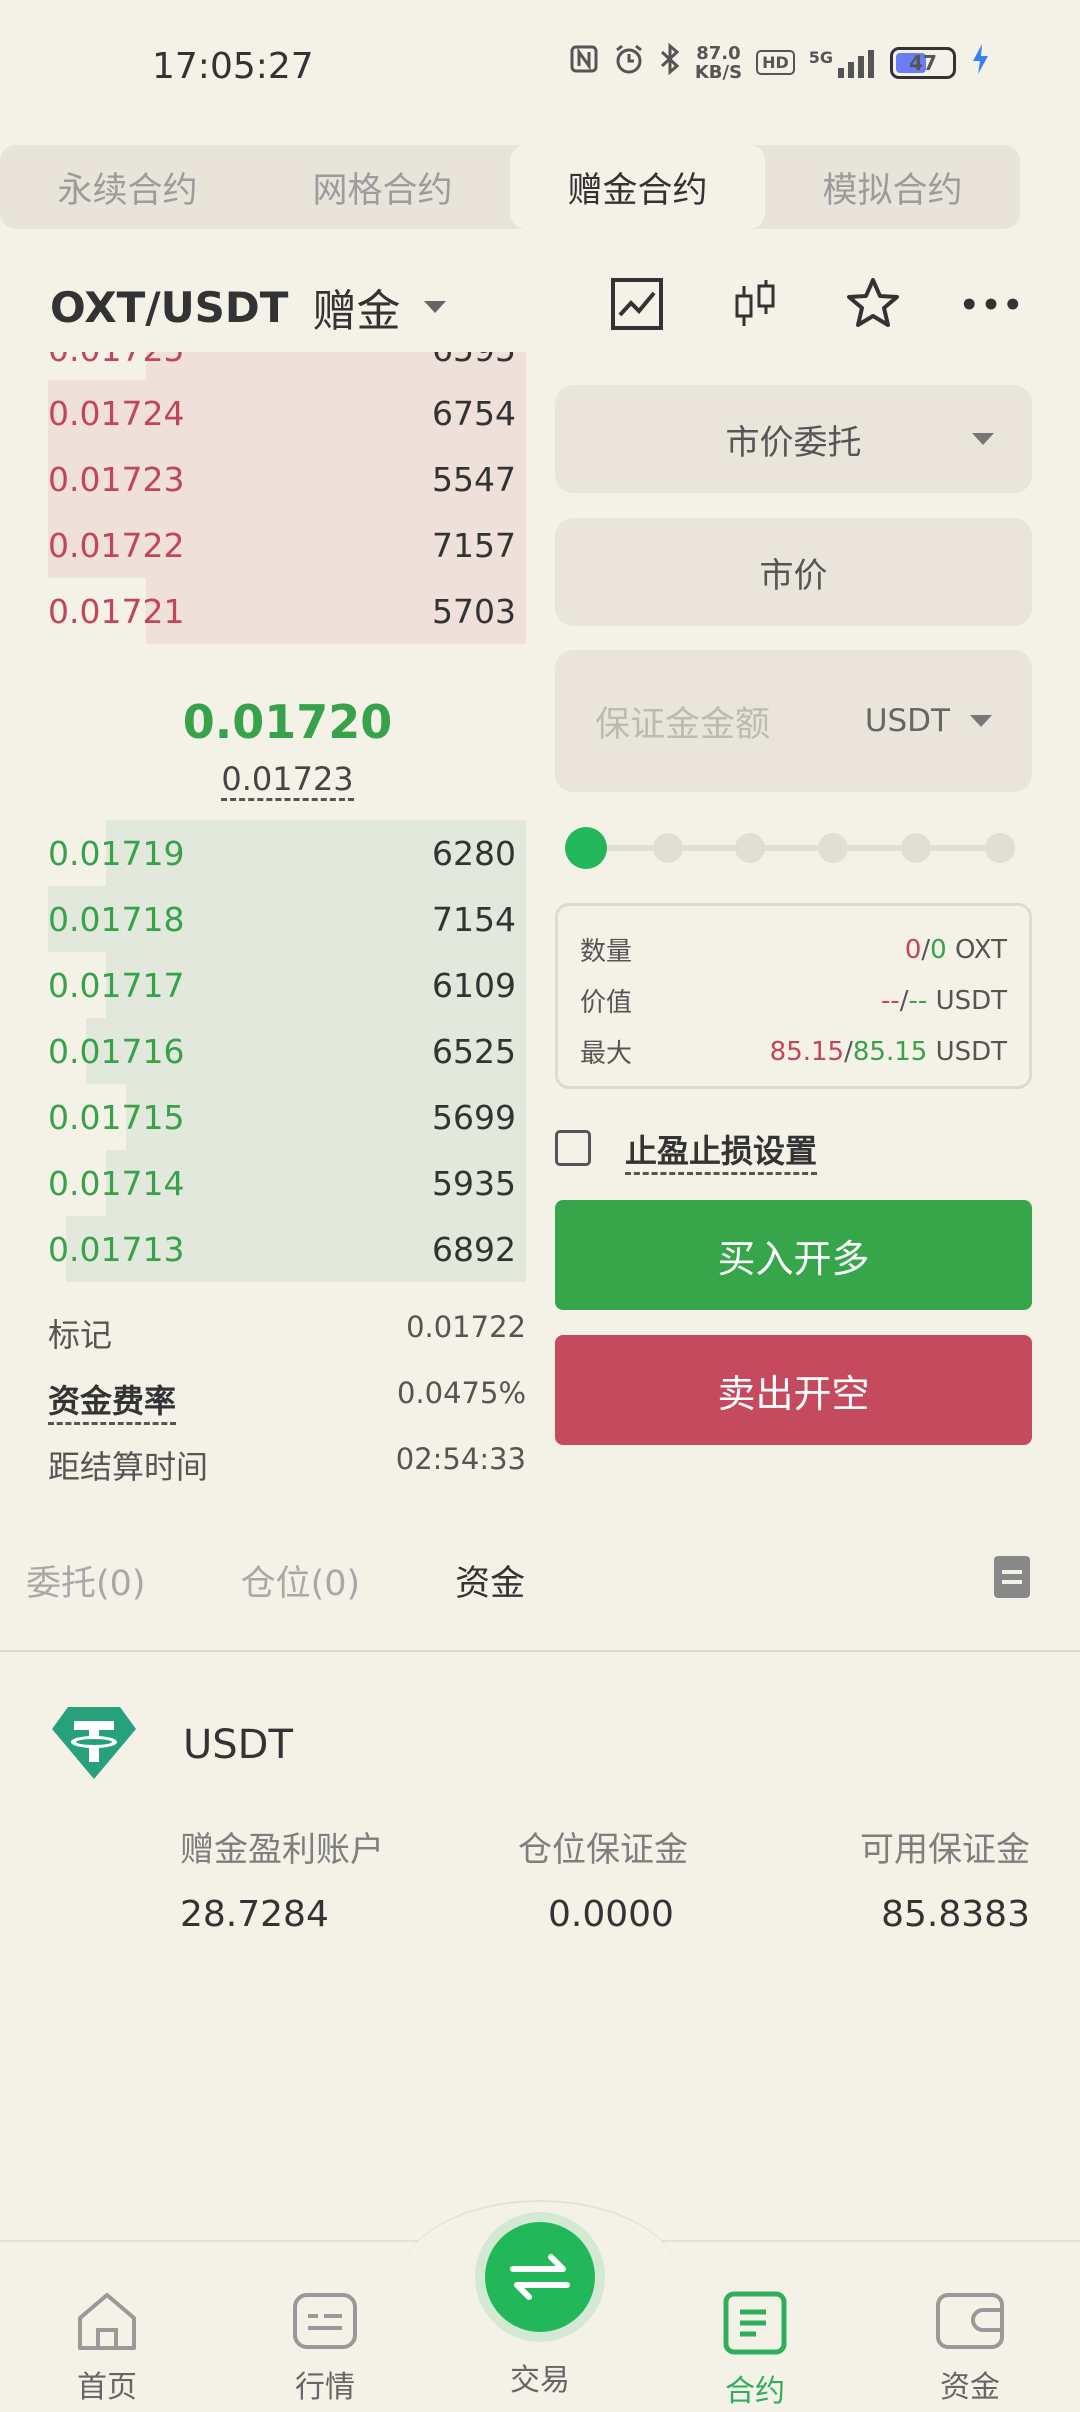 The image size is (1080, 2412). Describe the element at coordinates (287, 1400) in the screenshot. I see `funding-rate-row: 资金费率 0.0475%` at that location.